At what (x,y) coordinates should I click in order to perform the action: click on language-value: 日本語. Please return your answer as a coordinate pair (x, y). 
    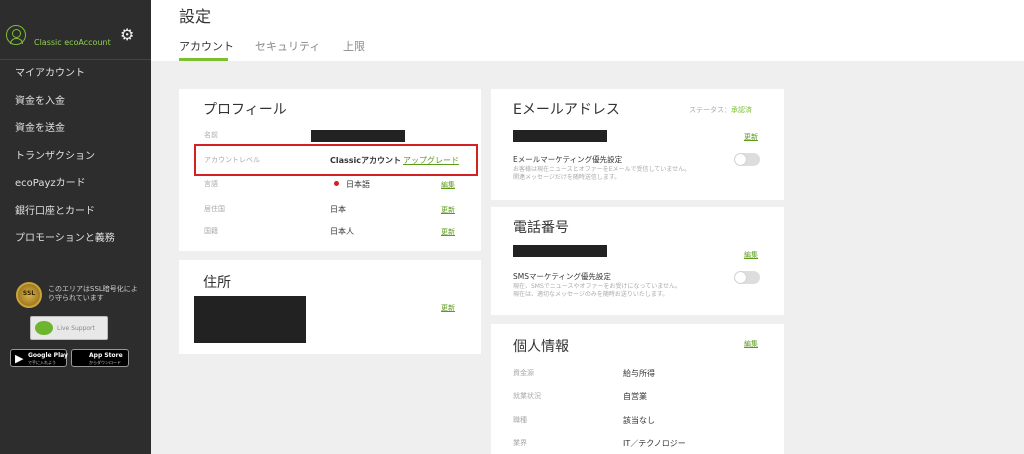
    Looking at the image, I should click on (358, 184).